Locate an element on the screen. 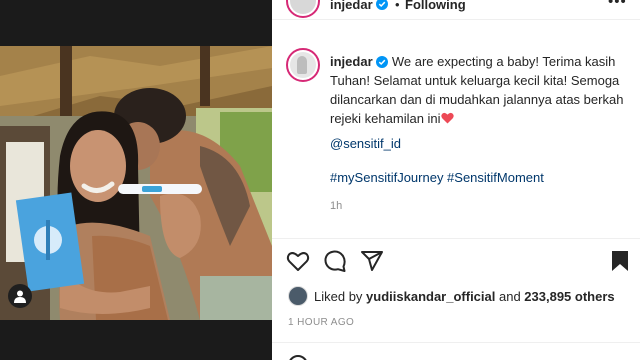 This screenshot has width=640, height=360. following-button: Following is located at coordinates (435, 6).